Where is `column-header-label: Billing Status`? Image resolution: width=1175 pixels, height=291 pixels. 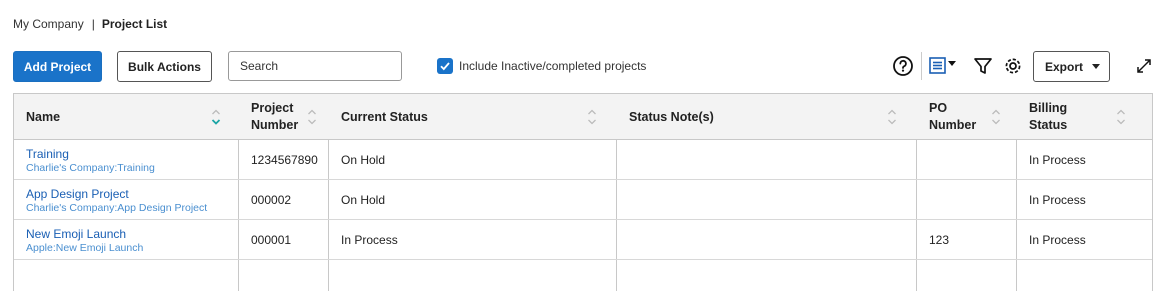
column-header-label: Billing Status is located at coordinates (1048, 116).